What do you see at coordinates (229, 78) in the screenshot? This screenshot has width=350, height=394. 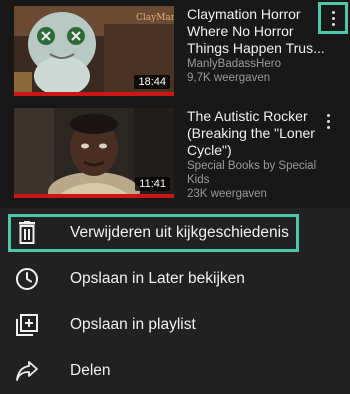 I see `video-views: 9,7K weergaven` at bounding box center [229, 78].